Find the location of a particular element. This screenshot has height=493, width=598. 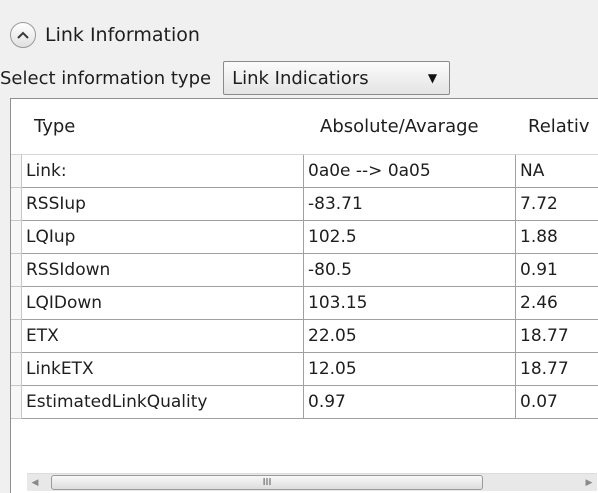

column-header-relative: Relativ is located at coordinates (557, 127).